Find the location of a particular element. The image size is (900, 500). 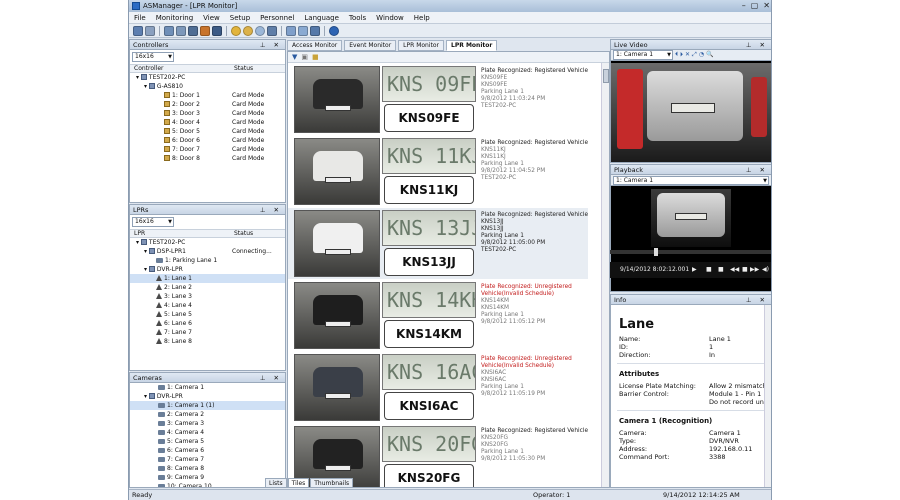

print-icon is located at coordinates (150, 30).